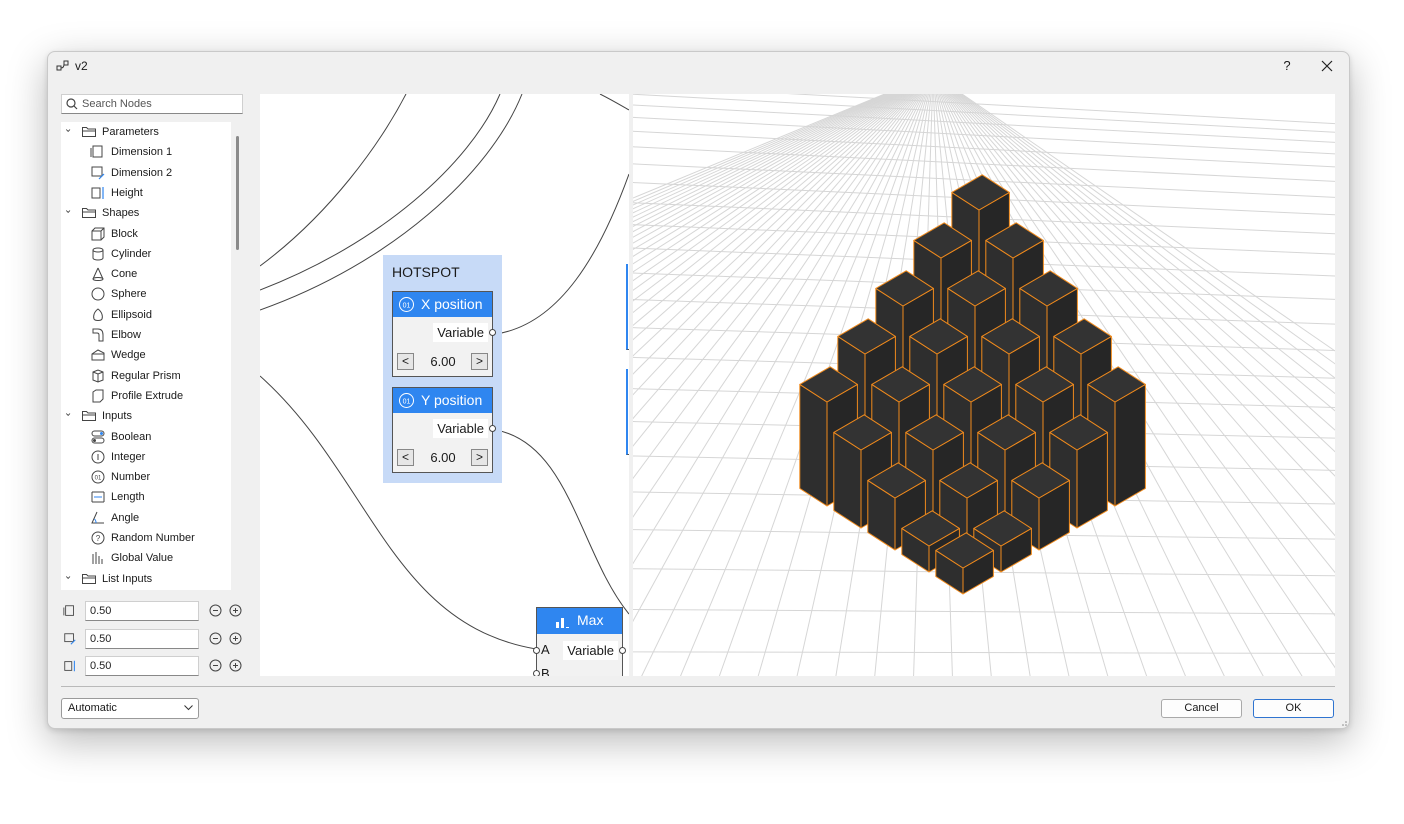 Image resolution: width=1404 pixels, height=824 pixels. I want to click on tree-item-number: 01 Number, so click(146, 477).